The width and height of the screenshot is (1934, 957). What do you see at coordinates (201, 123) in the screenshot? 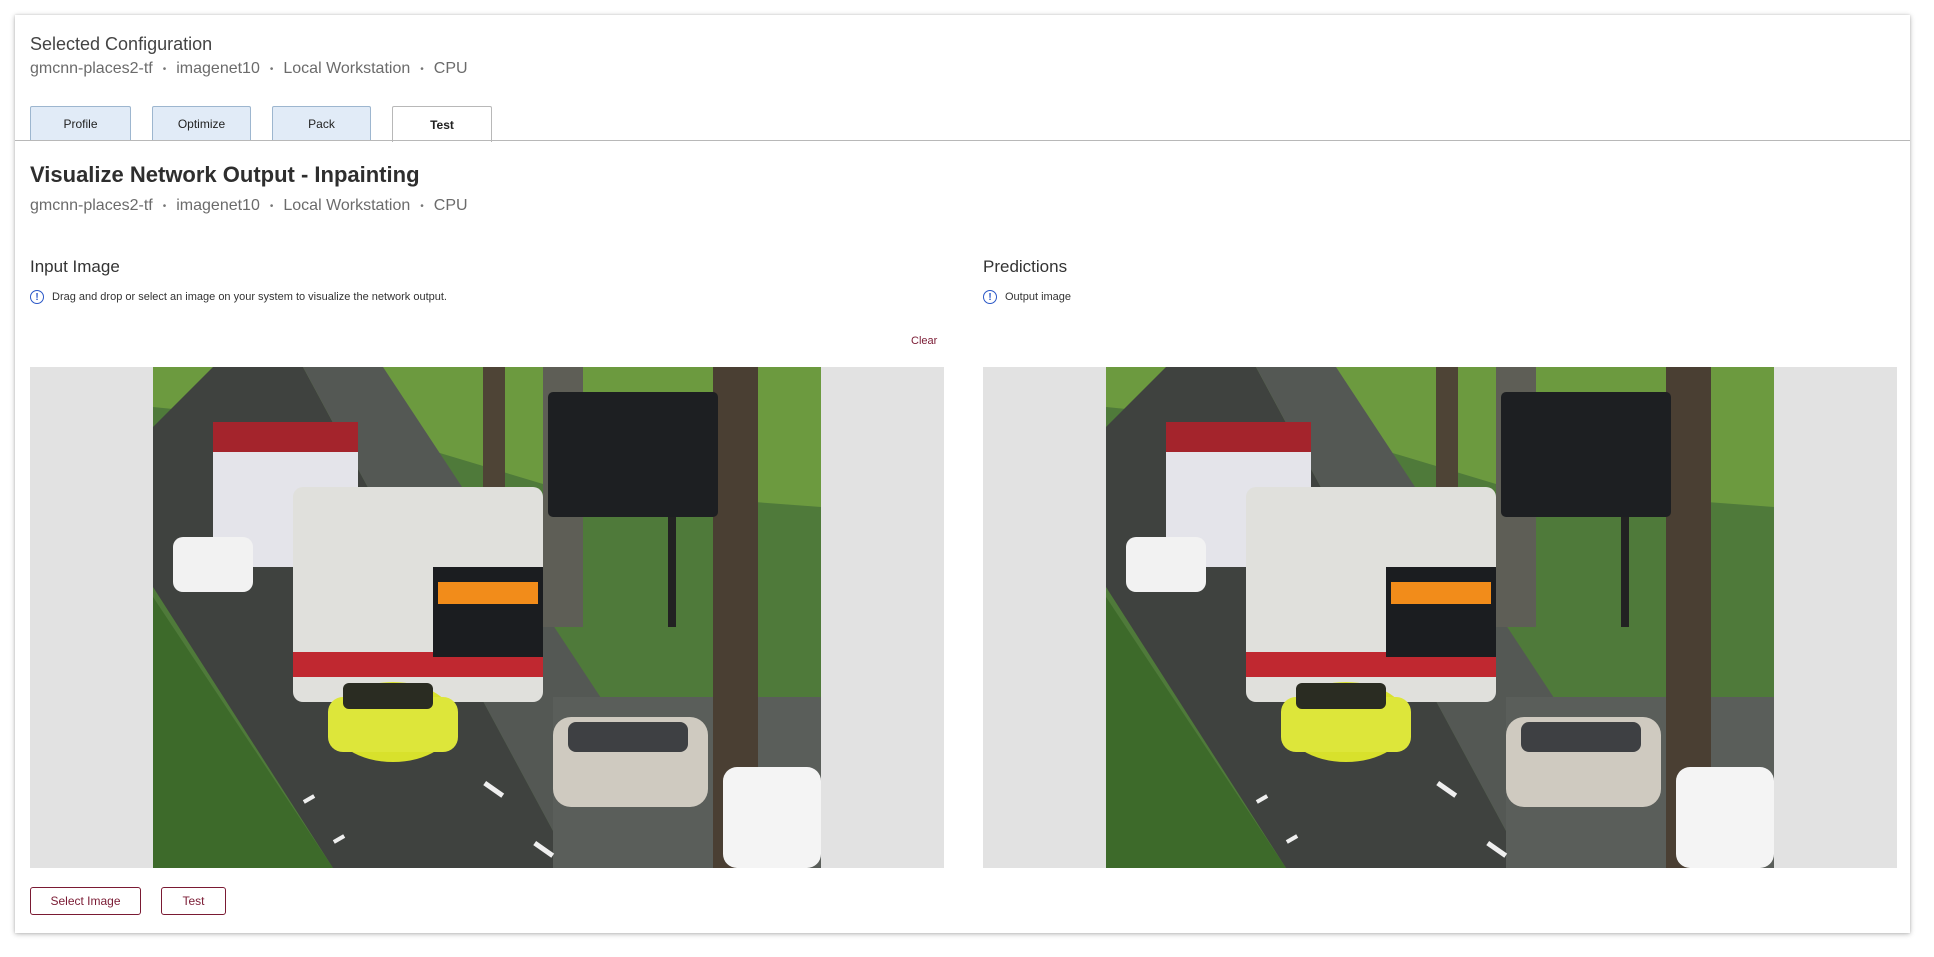
I see `tab-optimize: Optimize` at bounding box center [201, 123].